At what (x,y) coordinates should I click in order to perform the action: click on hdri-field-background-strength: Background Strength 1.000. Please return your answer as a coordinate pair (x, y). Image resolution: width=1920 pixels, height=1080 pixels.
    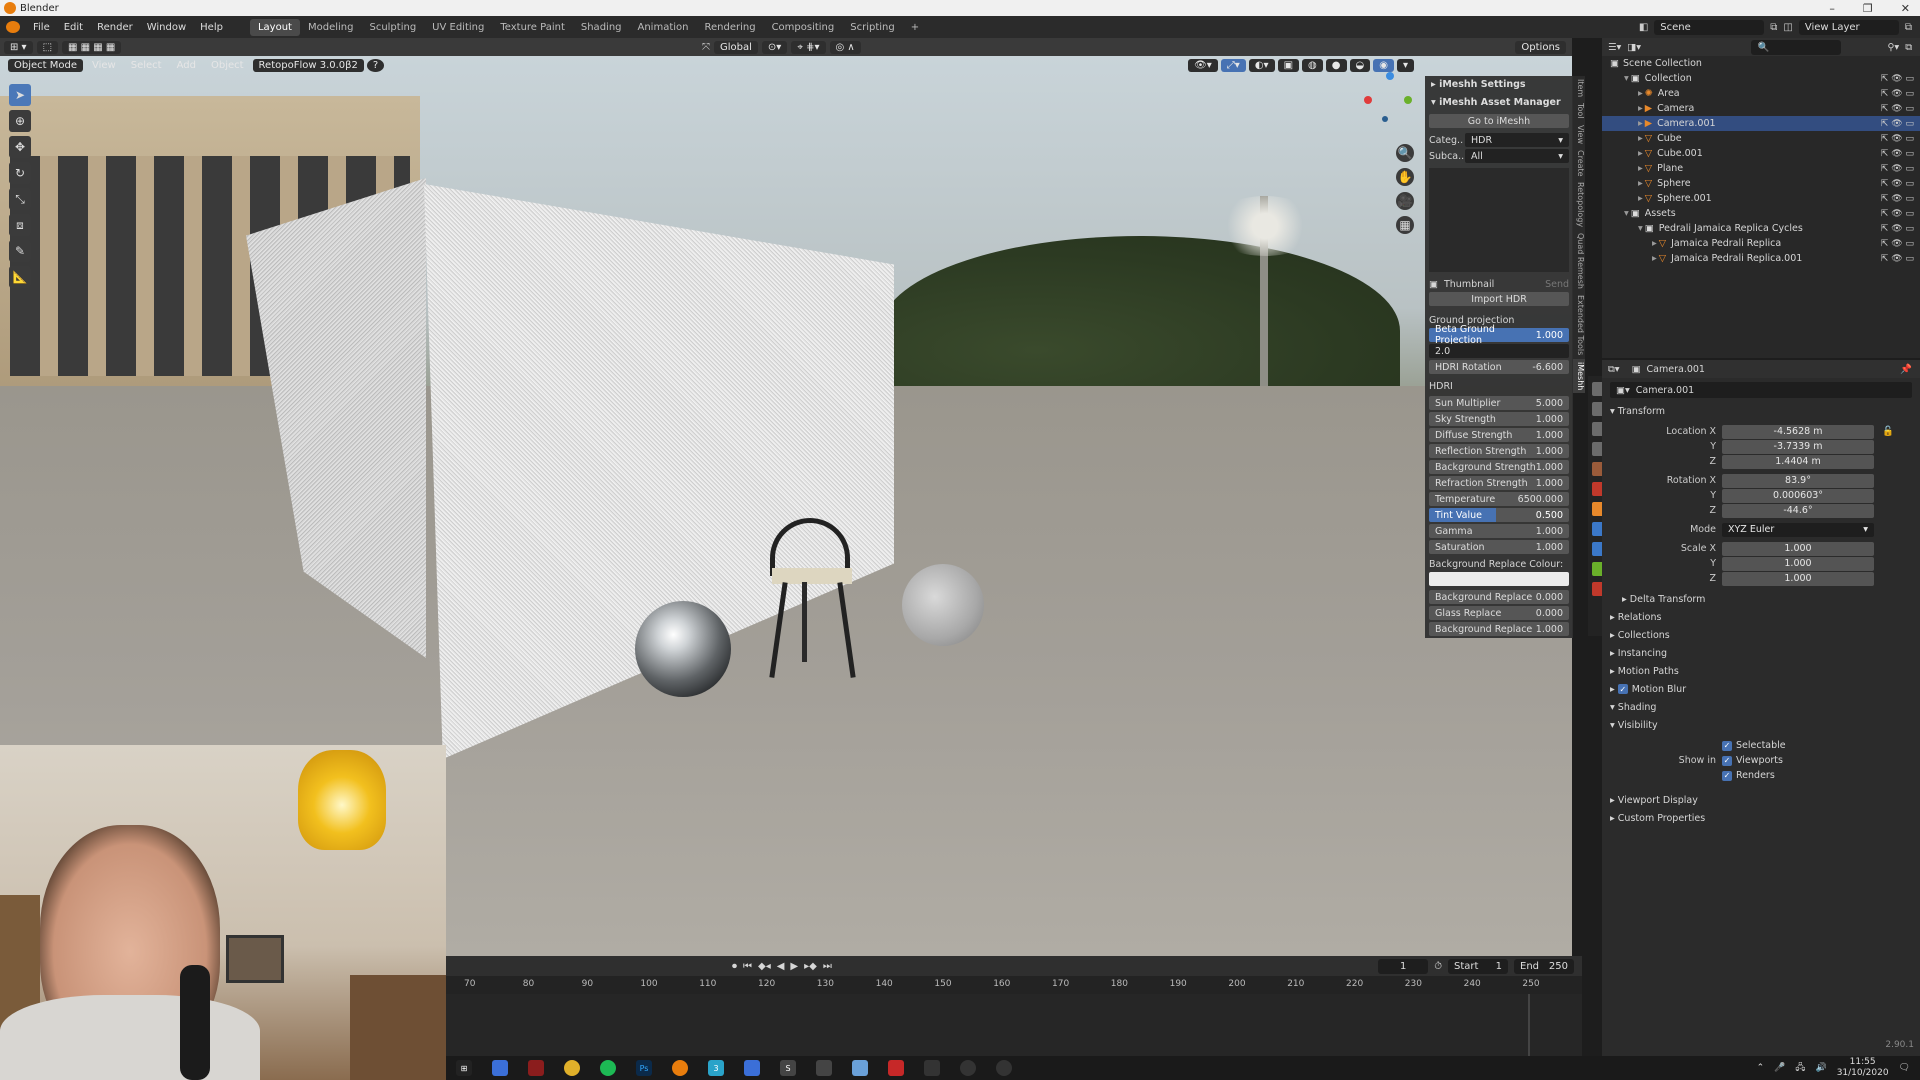
    Looking at the image, I should click on (1499, 467).